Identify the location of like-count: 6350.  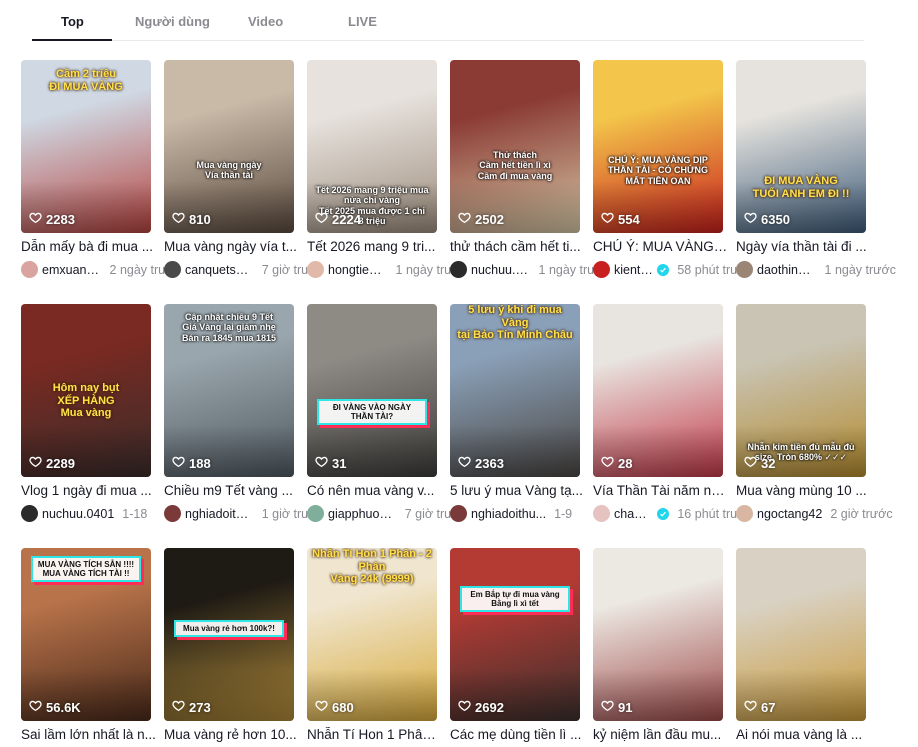
(767, 219).